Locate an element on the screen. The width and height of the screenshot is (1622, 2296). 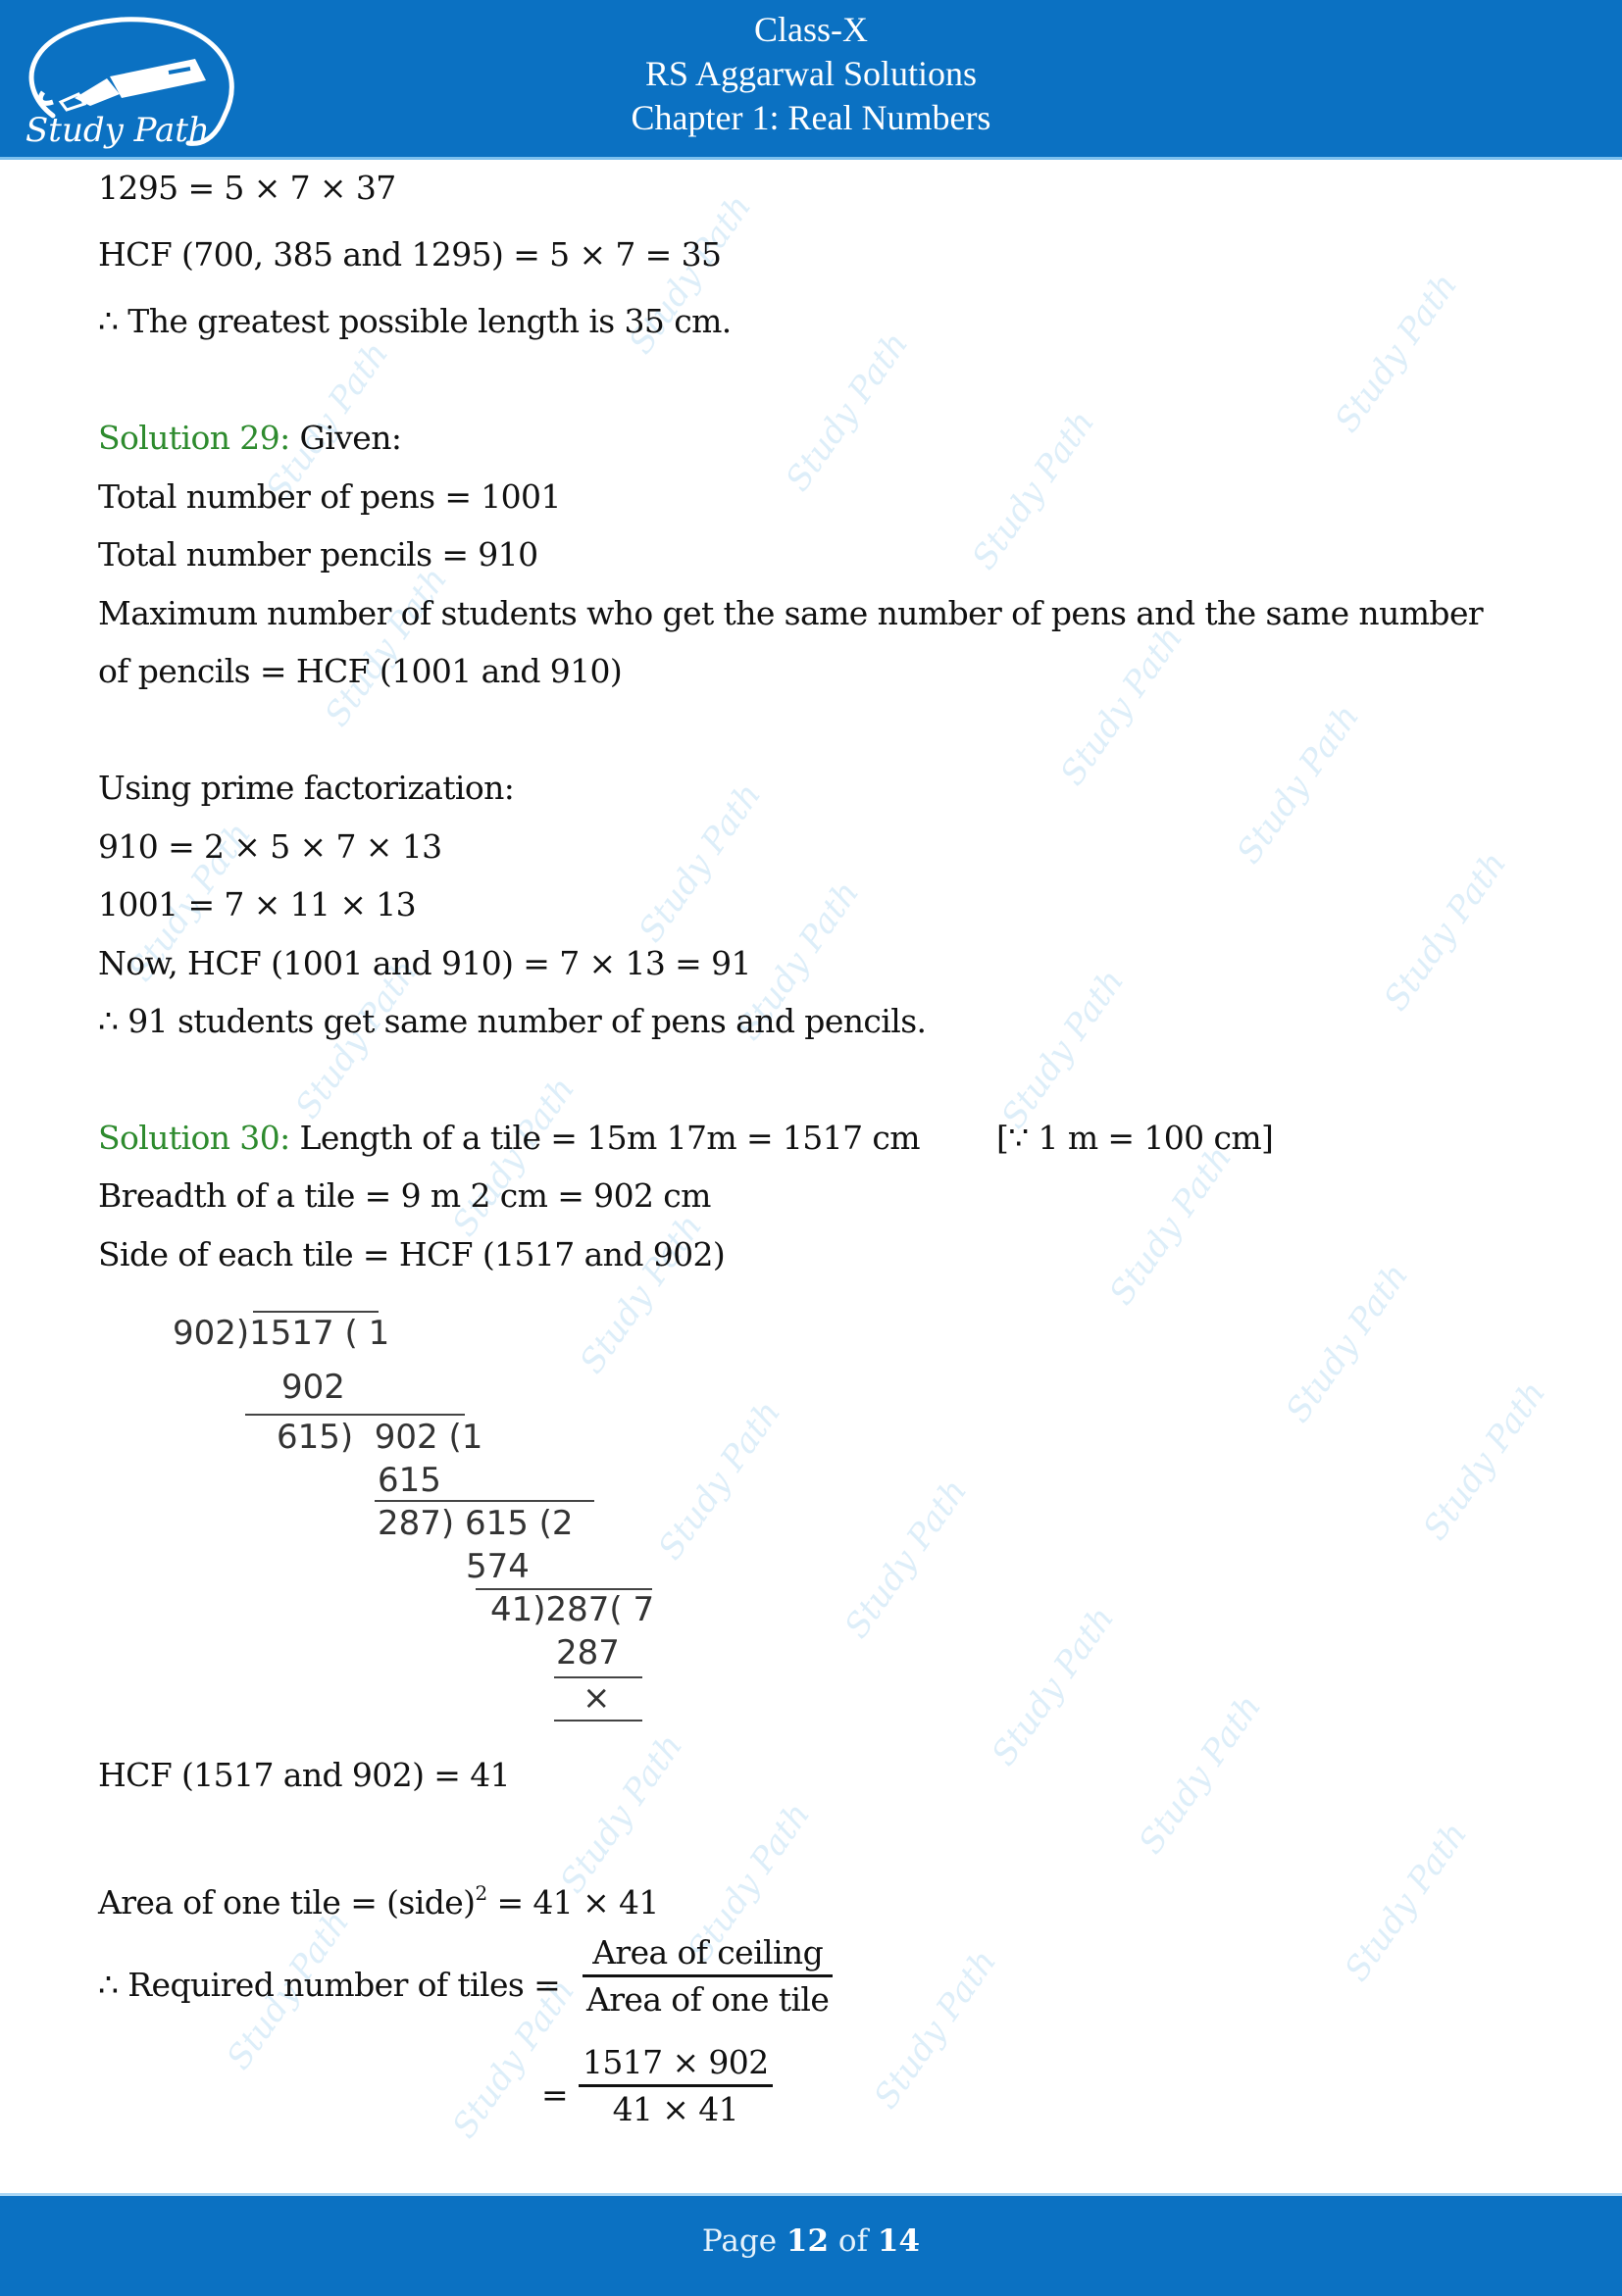
area-suffix: = 41 × 41 is located at coordinates (572, 1902).